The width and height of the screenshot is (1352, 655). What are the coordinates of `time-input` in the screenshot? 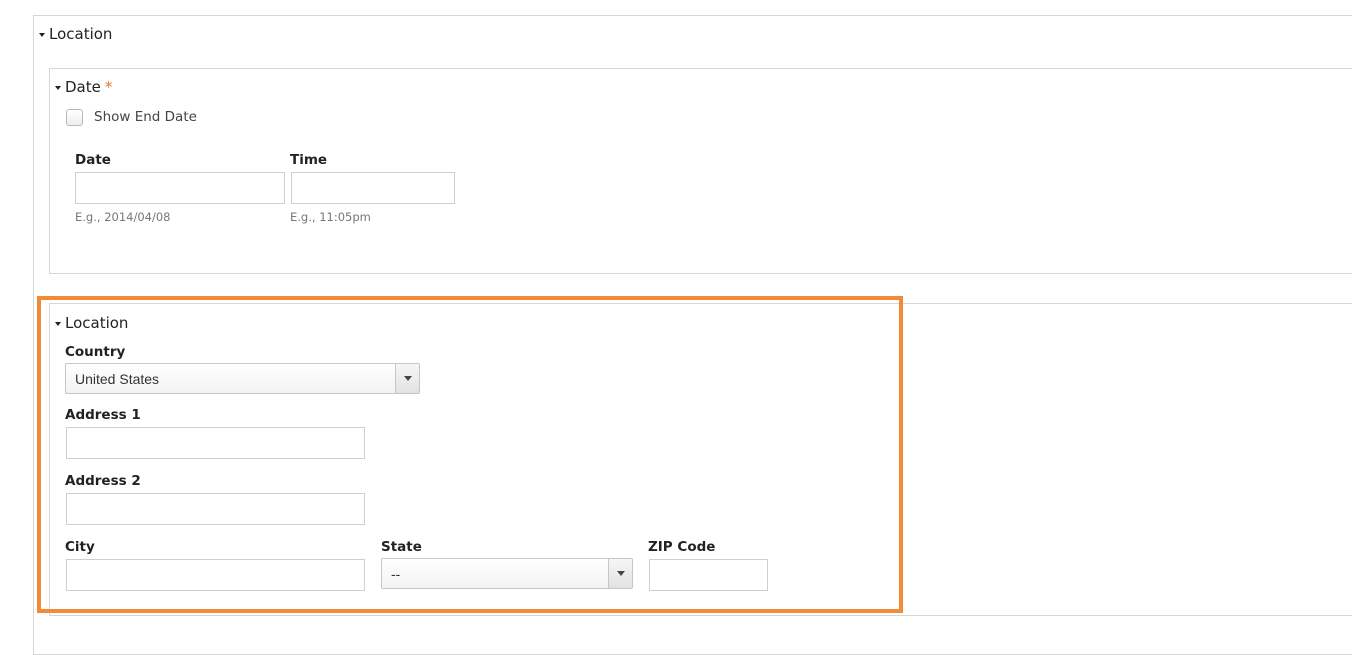 It's located at (373, 188).